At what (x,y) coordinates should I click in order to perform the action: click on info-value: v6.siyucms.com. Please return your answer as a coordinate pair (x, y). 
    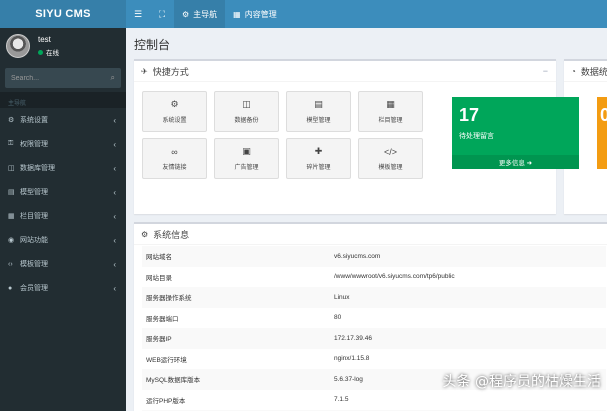
    Looking at the image, I should click on (357, 256).